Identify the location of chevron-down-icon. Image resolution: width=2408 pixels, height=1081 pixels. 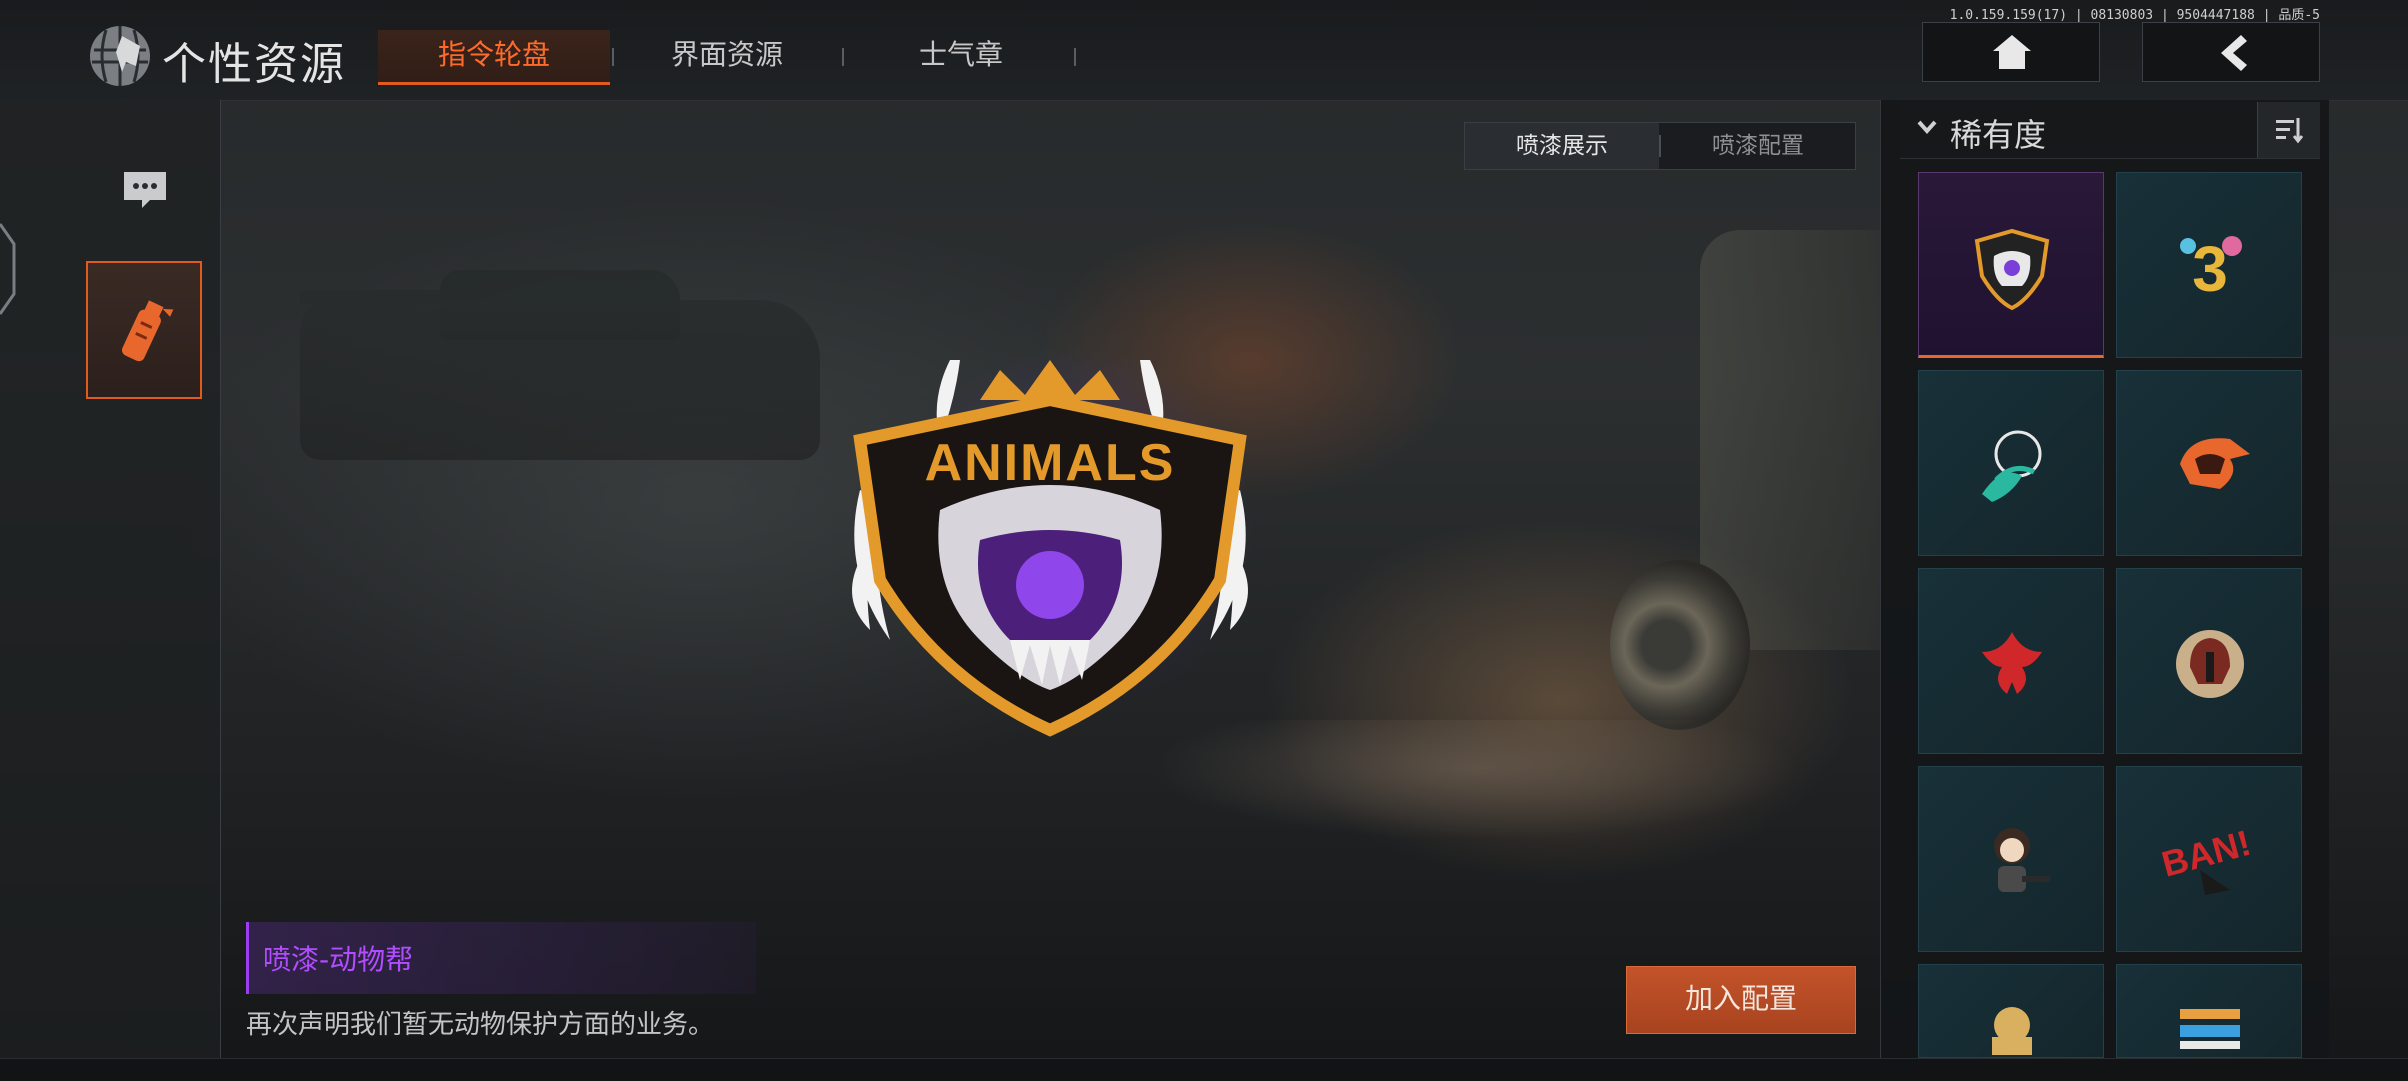
(1927, 130).